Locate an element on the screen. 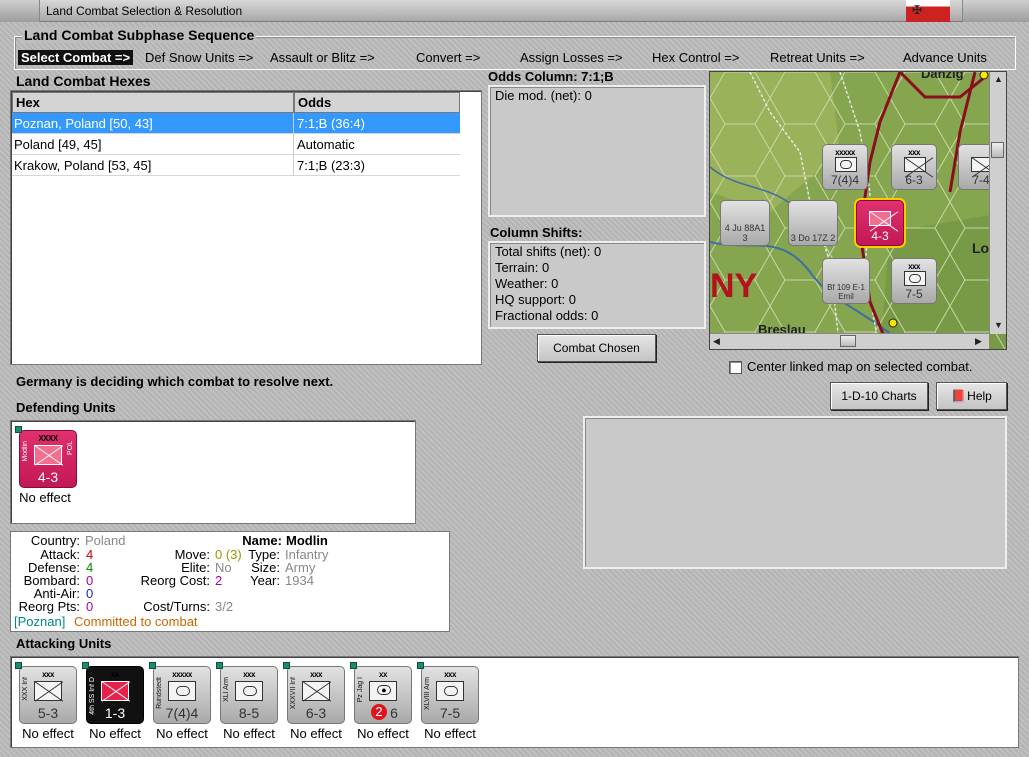 Image resolution: width=1029 pixels, height=757 pixels. column-header-odds: Odds is located at coordinates (377, 102).